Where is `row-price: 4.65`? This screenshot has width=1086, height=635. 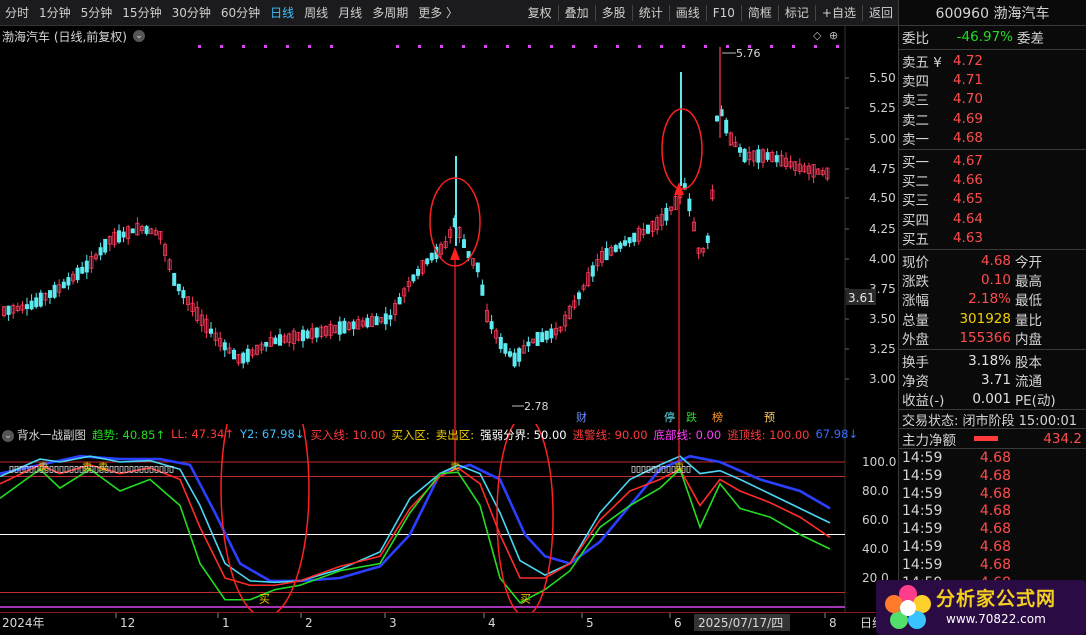
row-price: 4.65 is located at coordinates (967, 199).